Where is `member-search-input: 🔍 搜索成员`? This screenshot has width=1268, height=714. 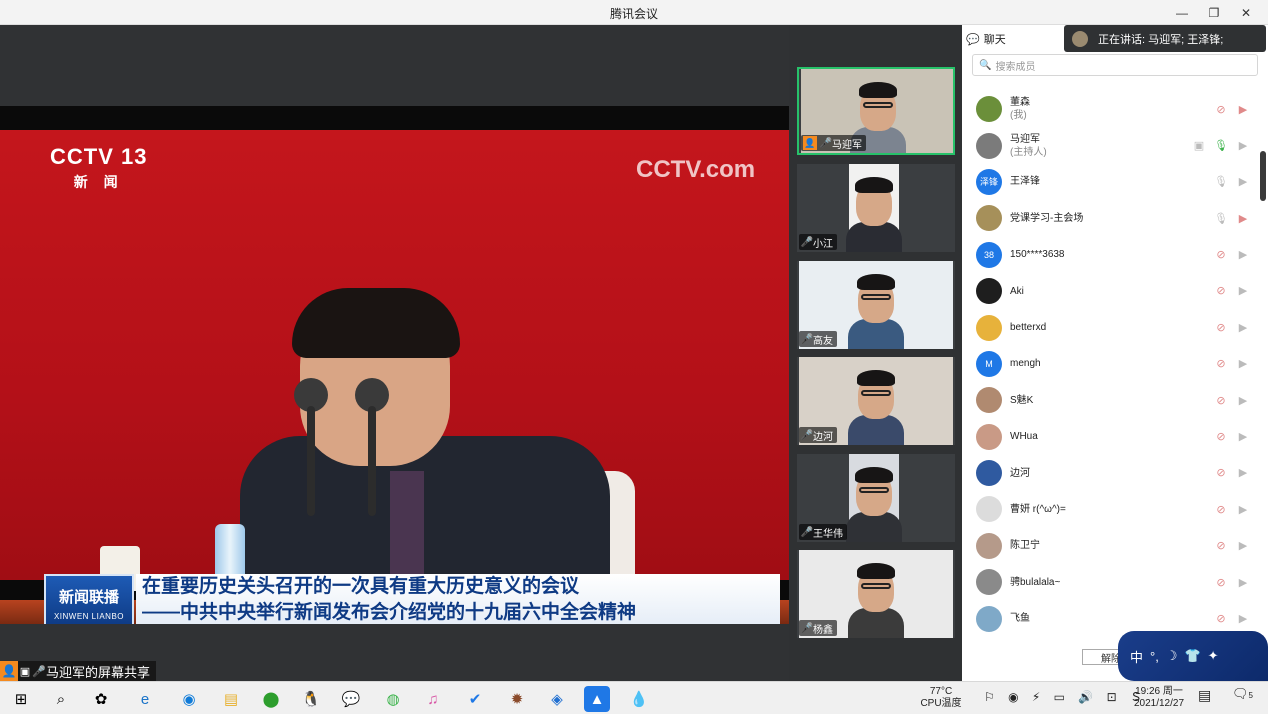 member-search-input: 🔍 搜索成员 is located at coordinates (1115, 65).